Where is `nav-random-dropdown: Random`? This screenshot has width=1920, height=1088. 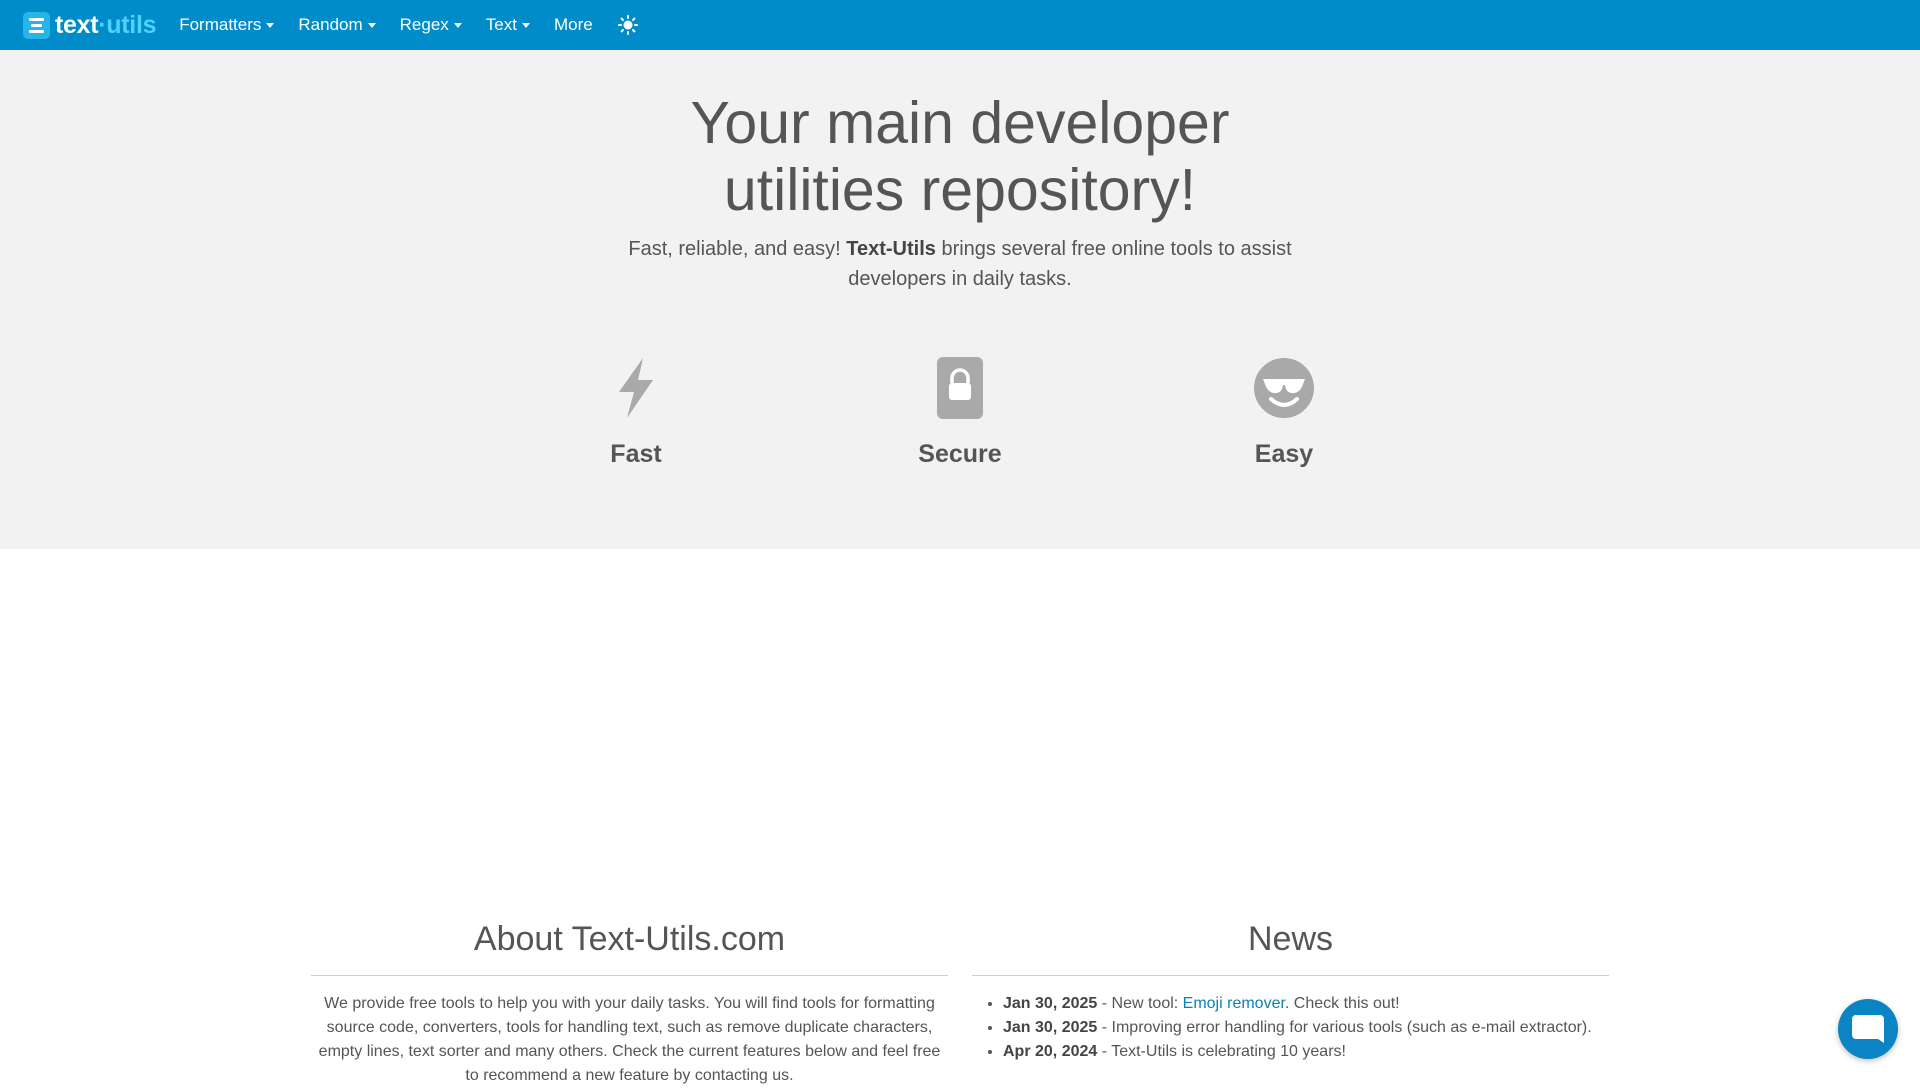 nav-random-dropdown: Random is located at coordinates (336, 25).